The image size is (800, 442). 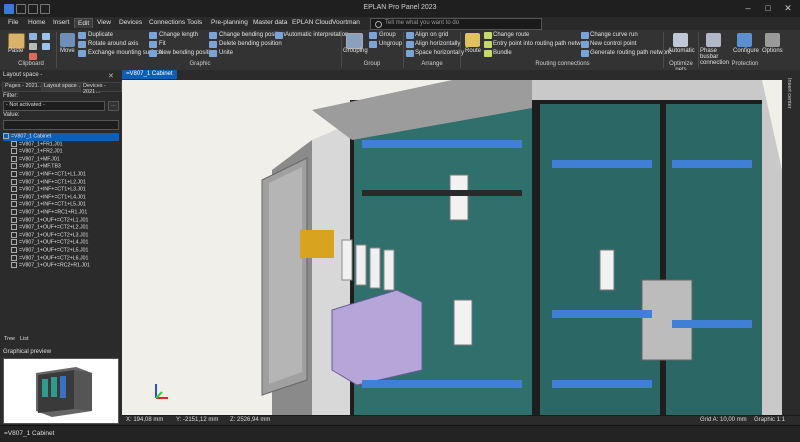 I want to click on menu-home: Home, so click(x=36, y=22).